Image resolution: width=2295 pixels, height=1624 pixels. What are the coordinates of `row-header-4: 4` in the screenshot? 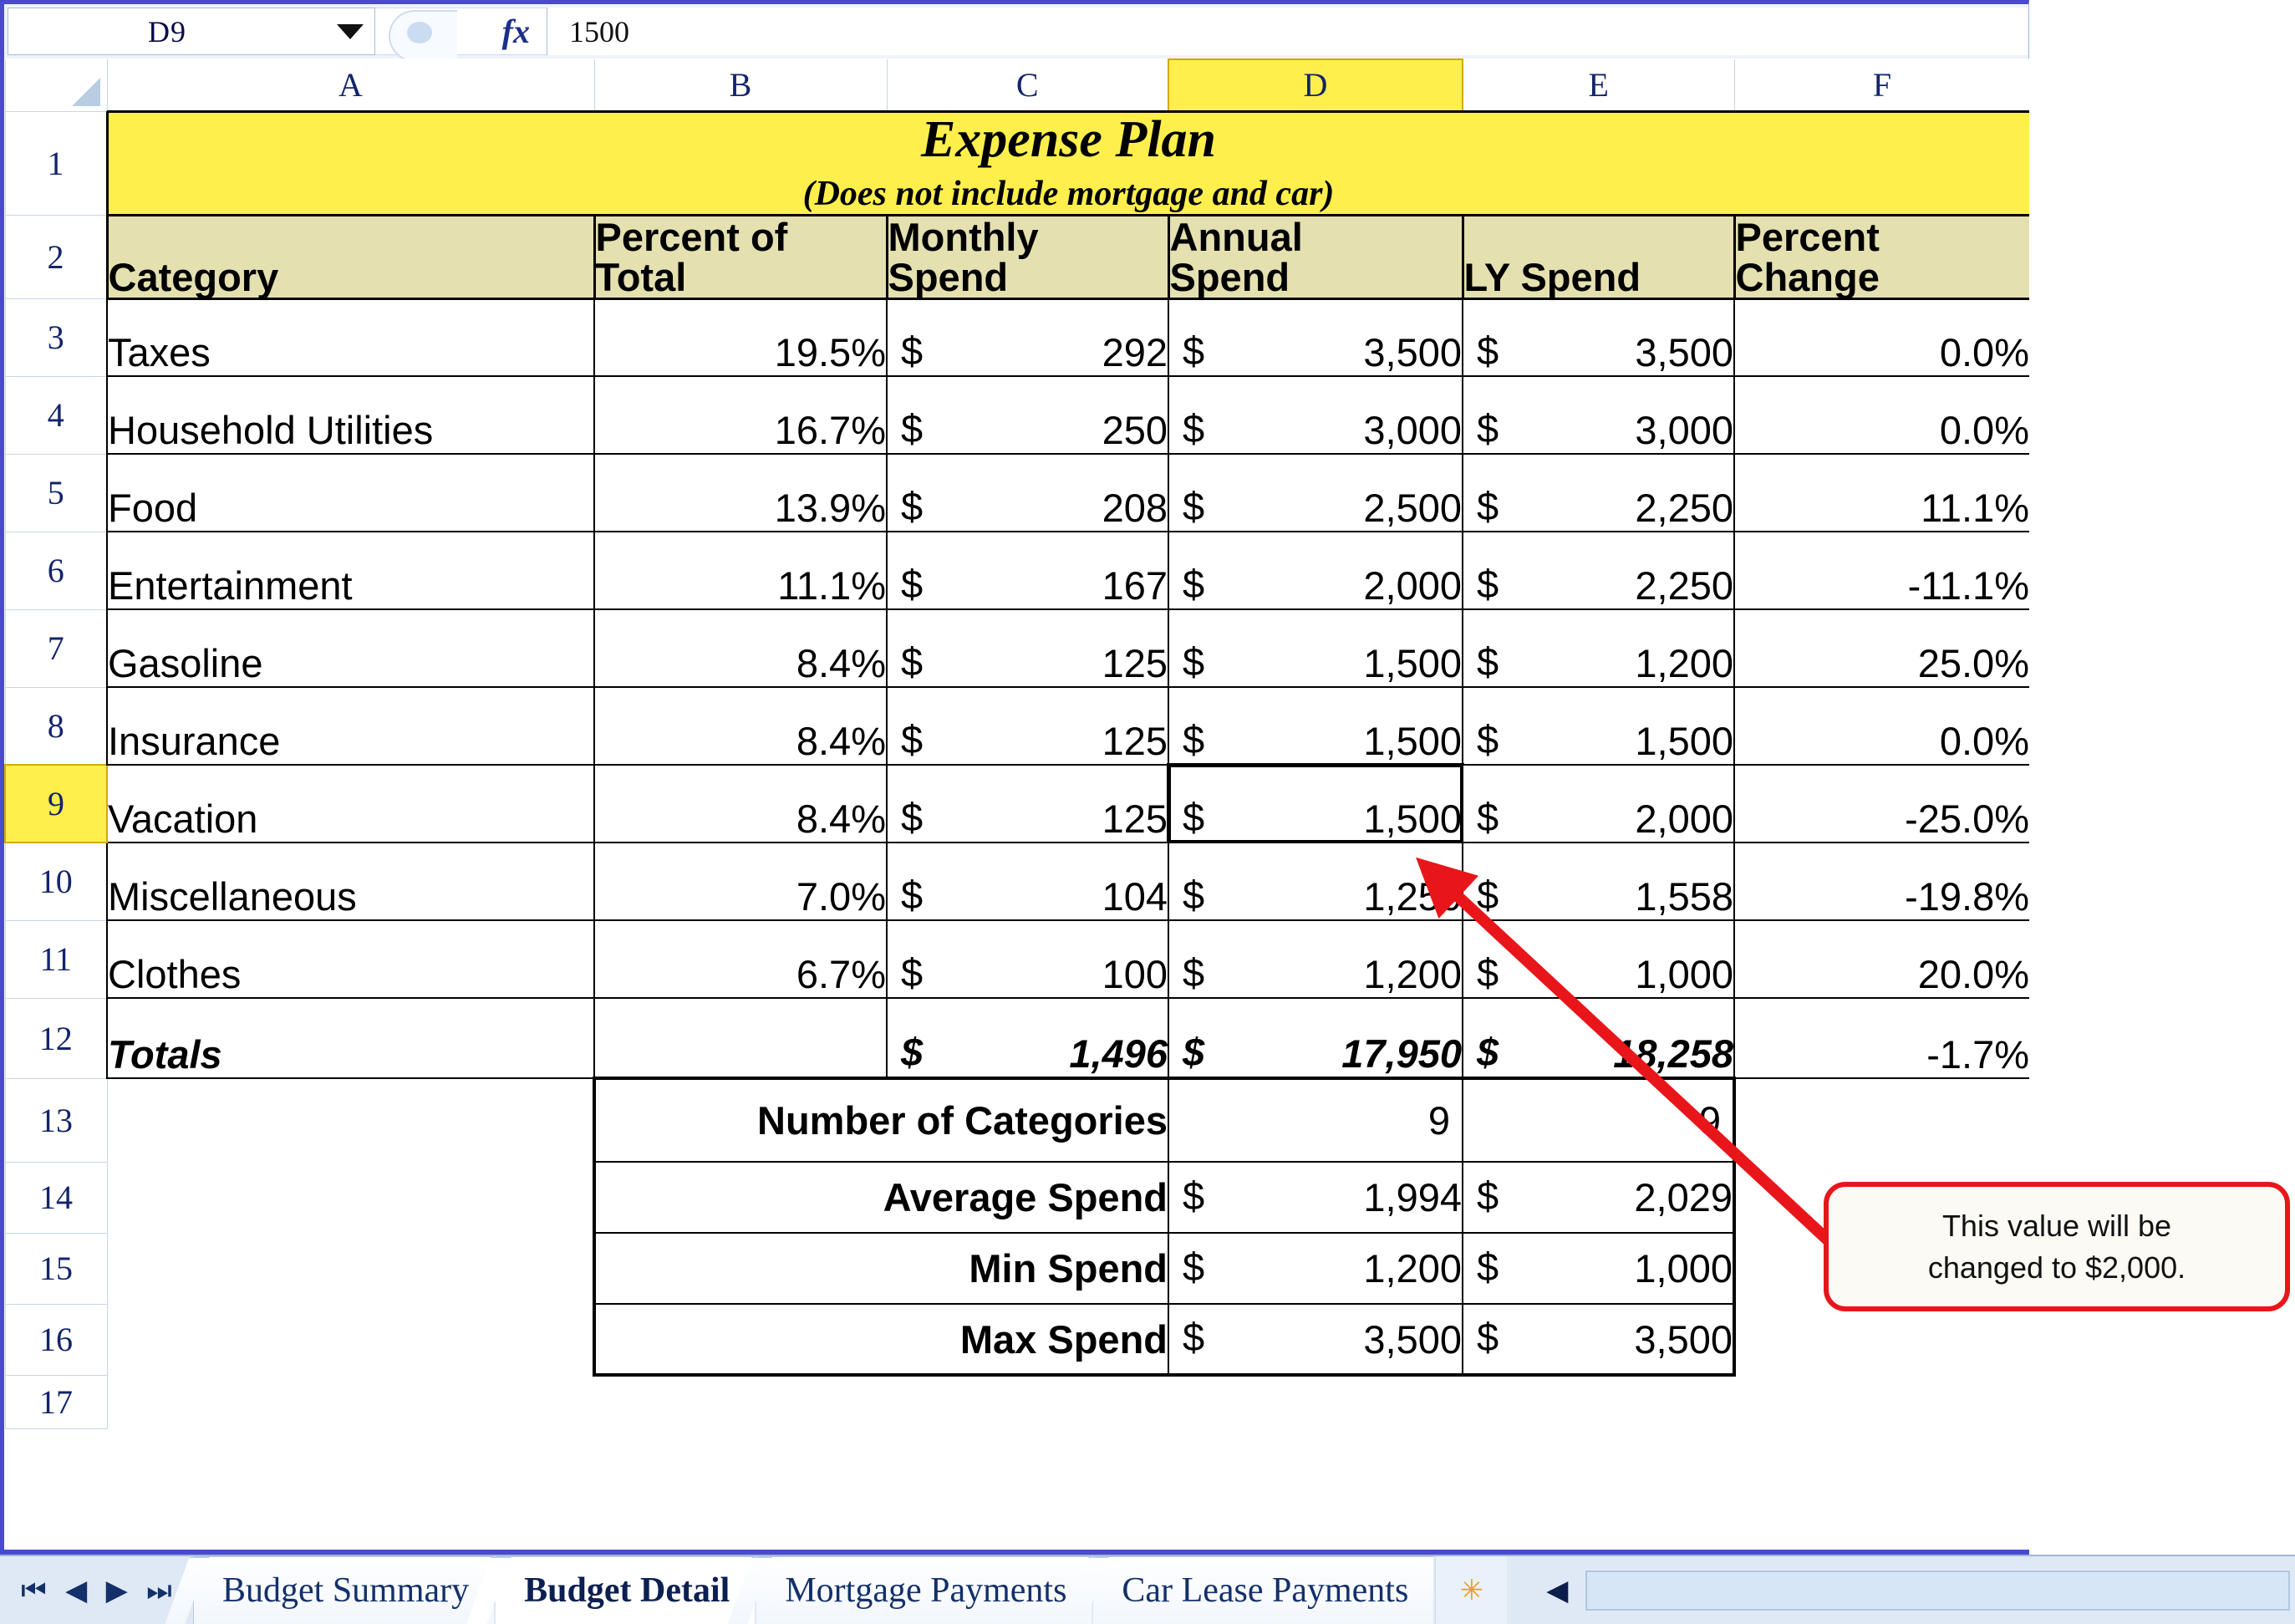 It's located at (56, 415).